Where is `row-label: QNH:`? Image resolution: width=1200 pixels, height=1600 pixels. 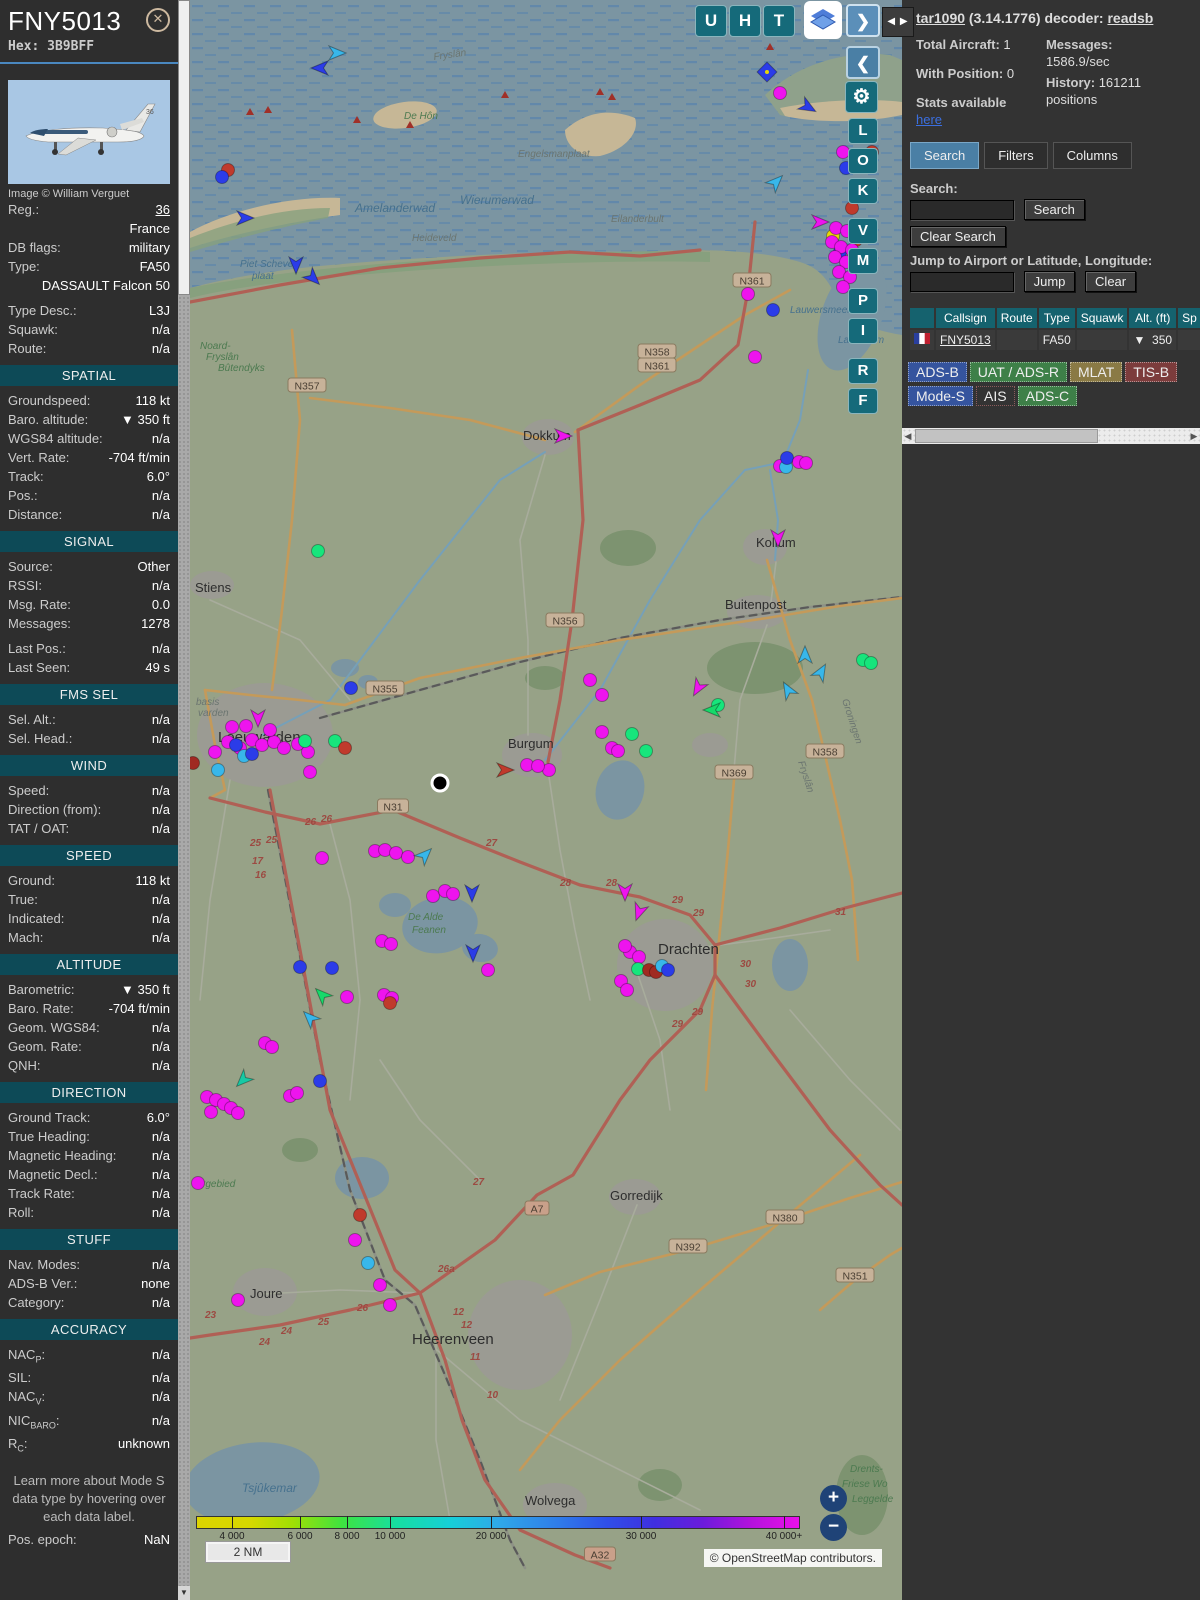 row-label: QNH: is located at coordinates (24, 1065).